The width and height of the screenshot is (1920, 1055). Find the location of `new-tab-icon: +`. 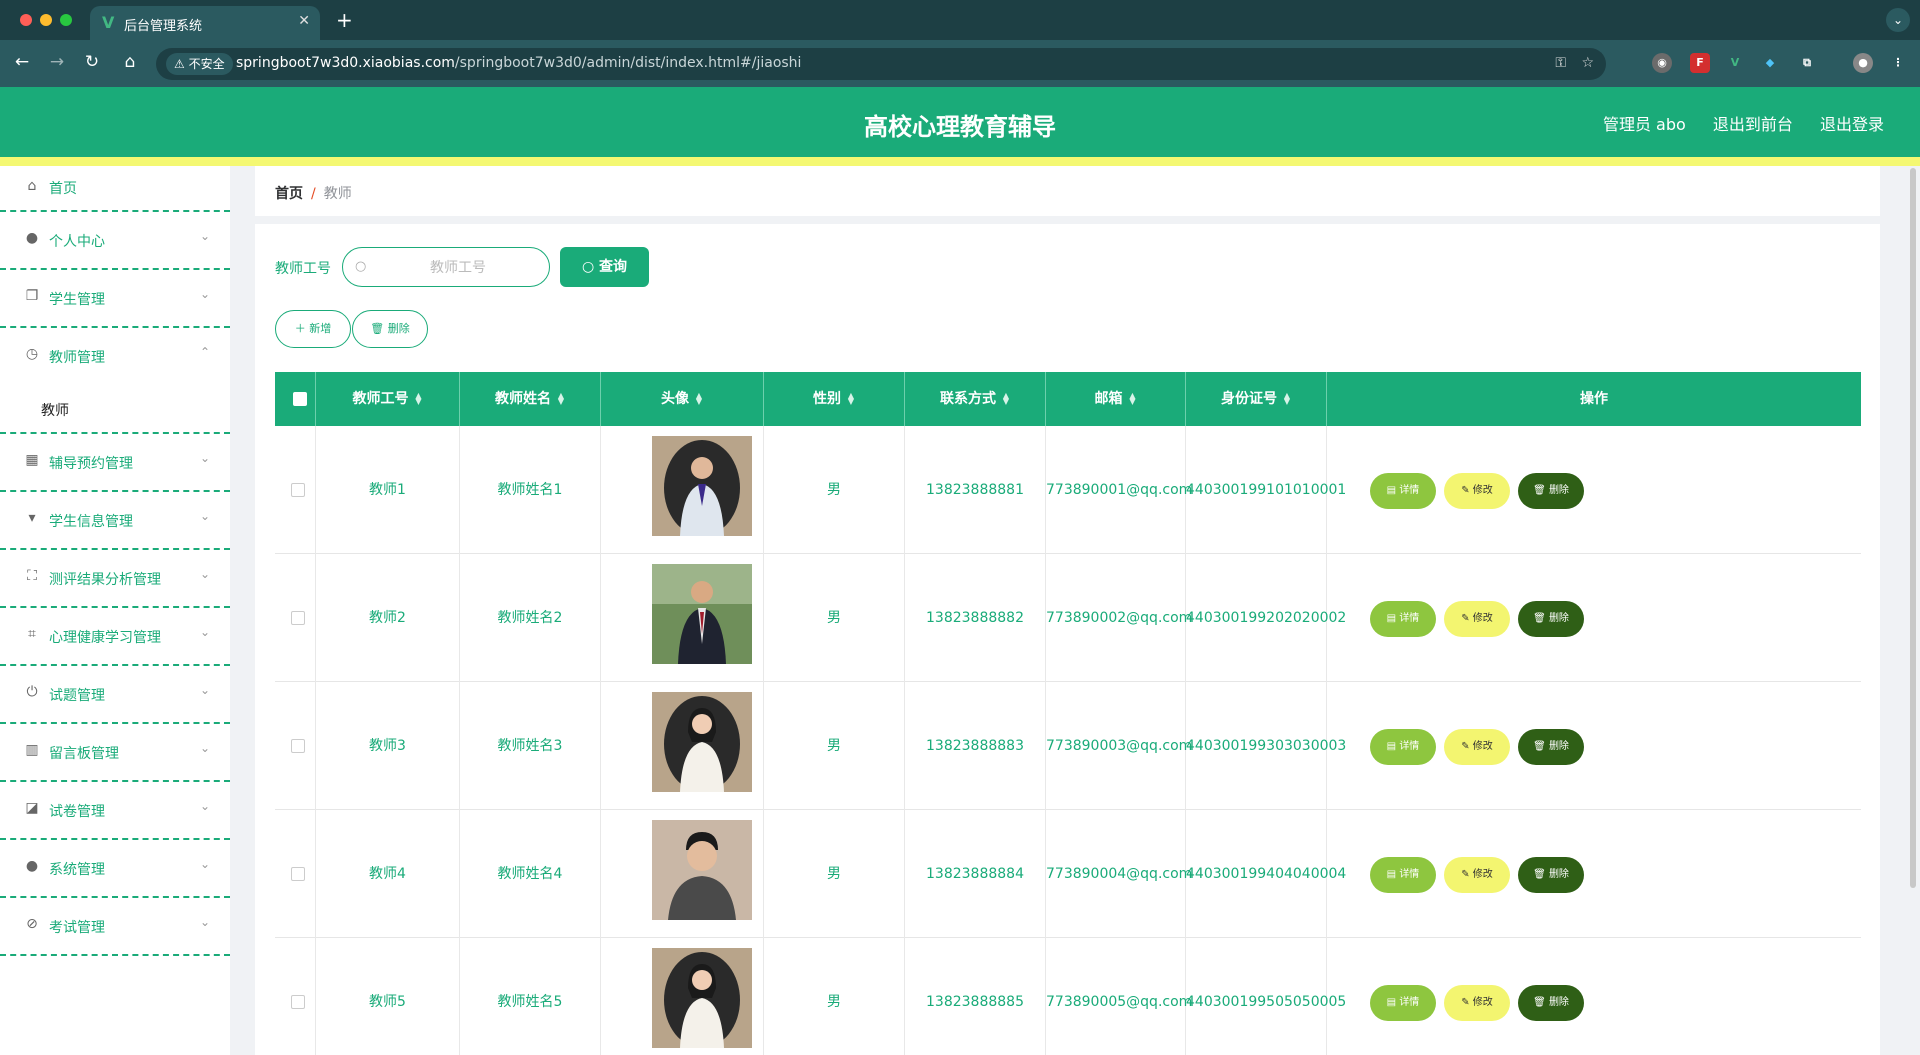

new-tab-icon: + is located at coordinates (344, 20).